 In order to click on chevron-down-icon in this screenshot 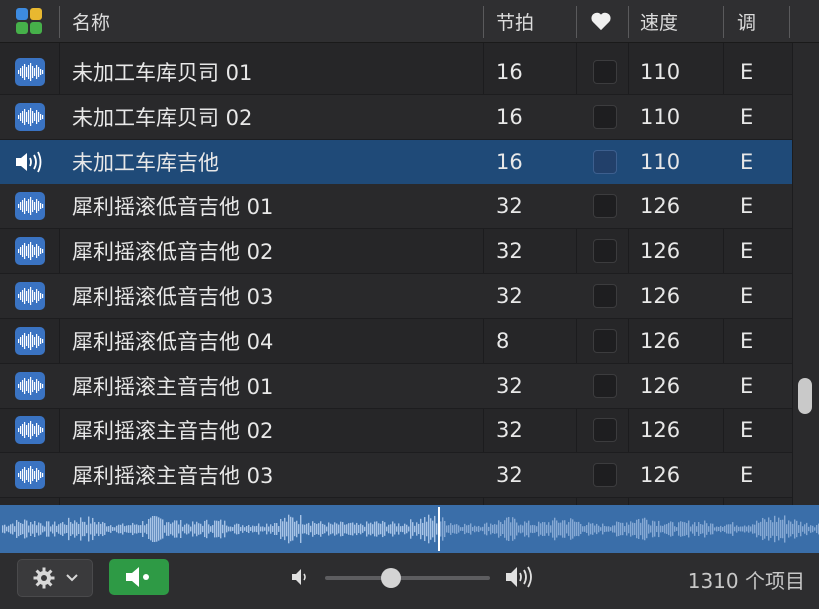, I will do `click(72, 578)`.